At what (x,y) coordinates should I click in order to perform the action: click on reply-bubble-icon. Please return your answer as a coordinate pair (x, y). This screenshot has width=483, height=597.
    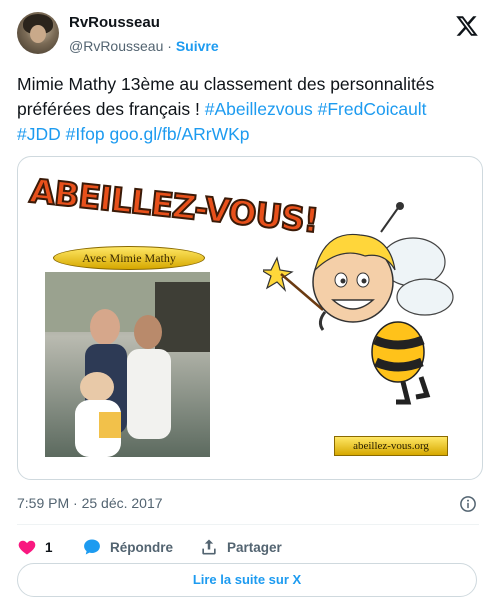
    Looking at the image, I should click on (92, 547).